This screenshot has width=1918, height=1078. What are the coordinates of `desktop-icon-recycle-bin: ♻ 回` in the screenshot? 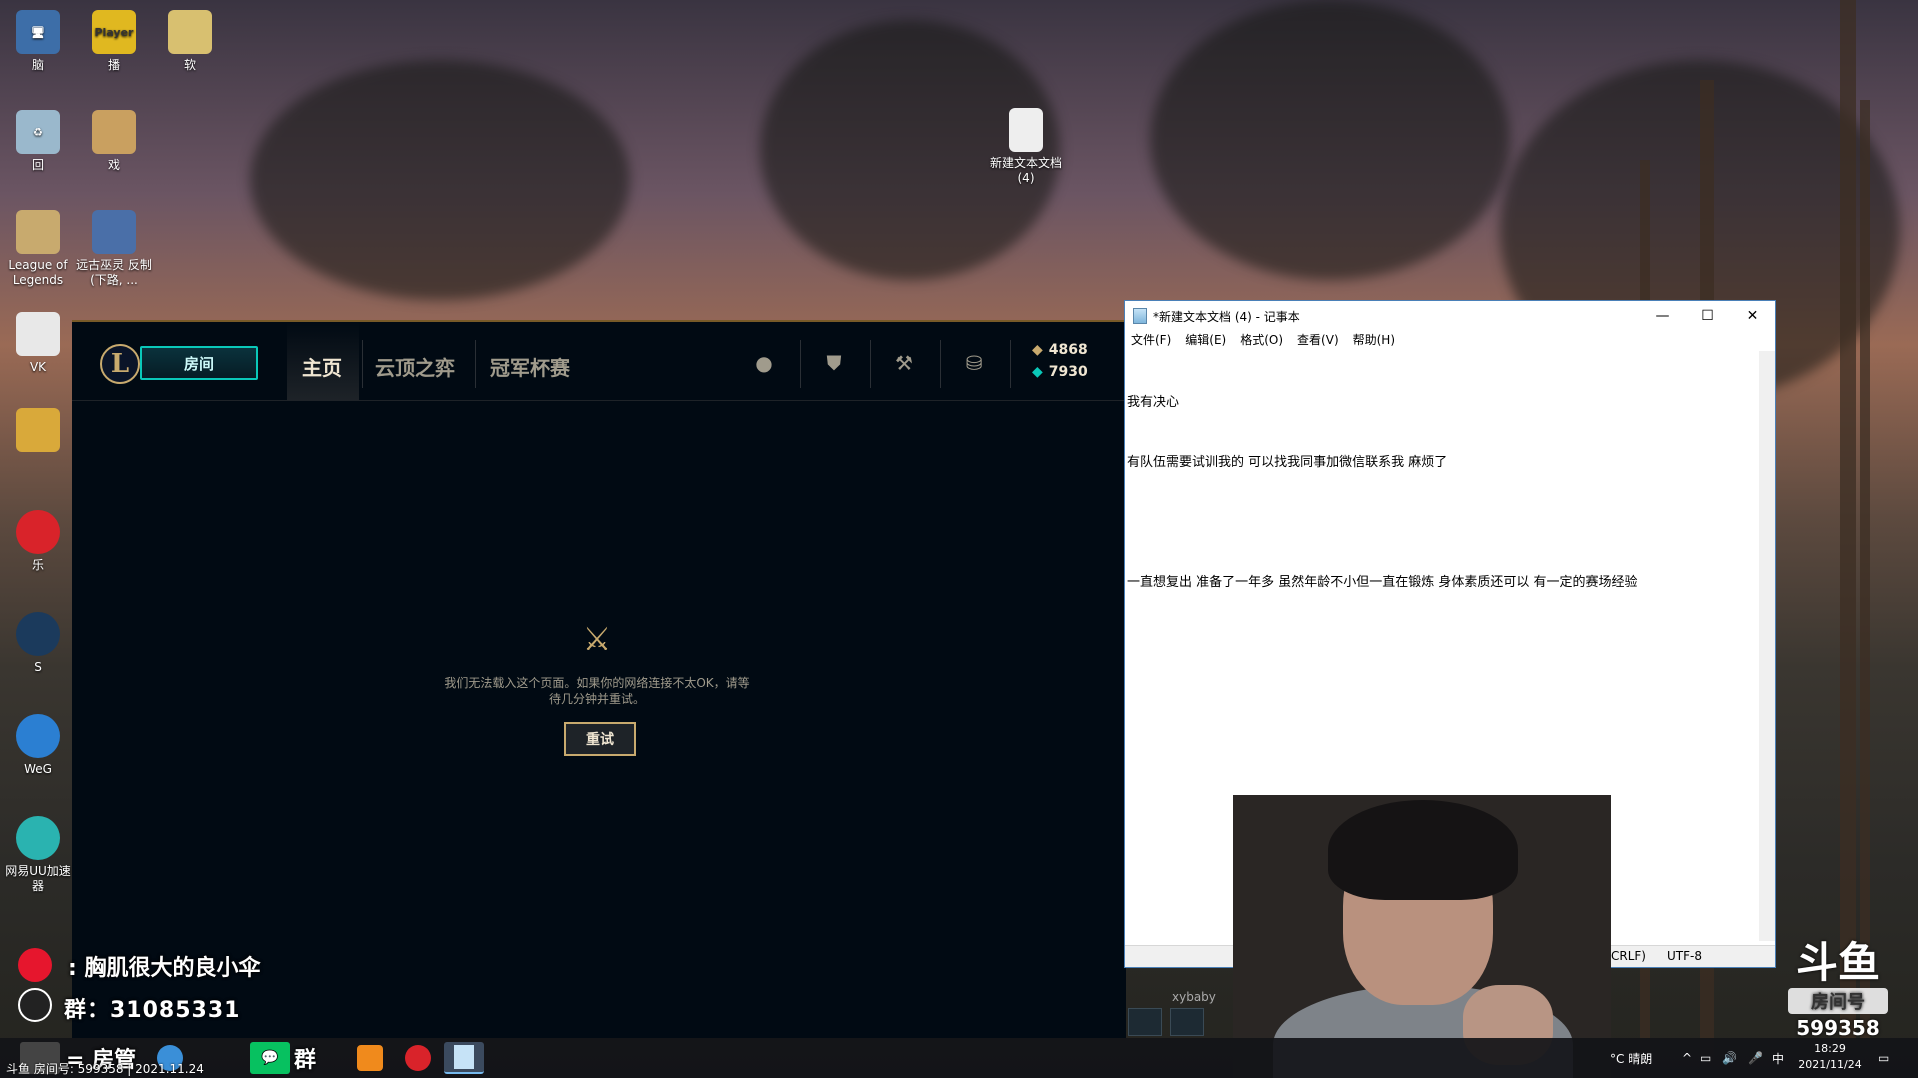 It's located at (38, 141).